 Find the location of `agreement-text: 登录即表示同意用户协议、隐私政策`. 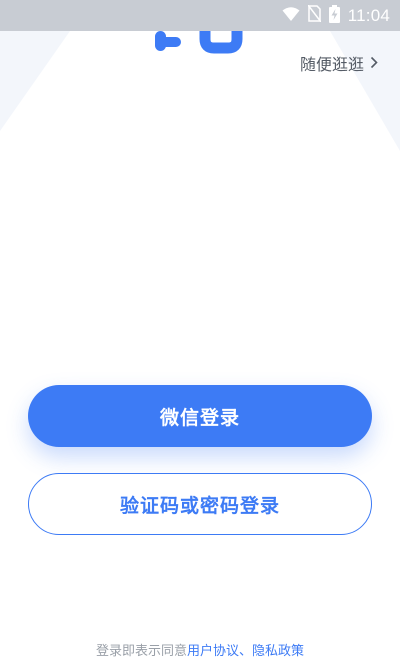

agreement-text: 登录即表示同意用户协议、隐私政策 is located at coordinates (200, 649).